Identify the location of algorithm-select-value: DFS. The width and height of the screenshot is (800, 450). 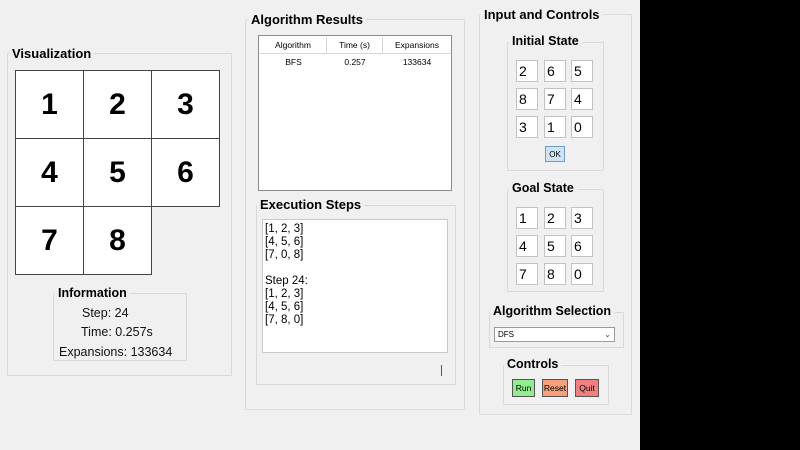
(506, 334).